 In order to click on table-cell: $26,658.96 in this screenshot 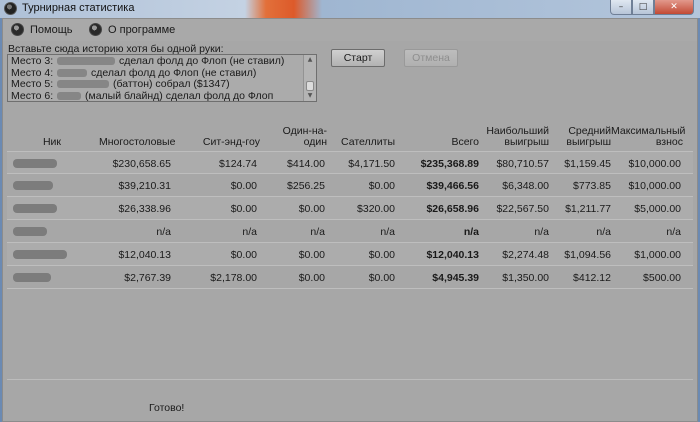, I will do `click(452, 209)`.